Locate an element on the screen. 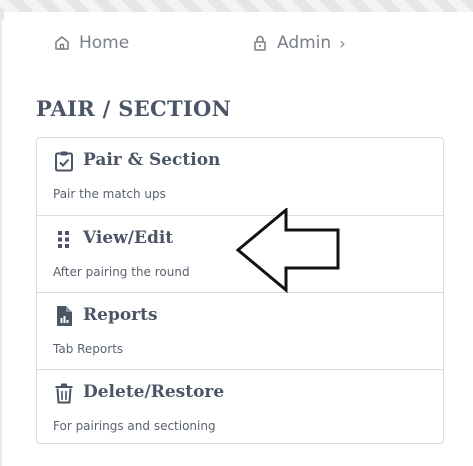 The image size is (473, 466). arrow-left-annotation-icon is located at coordinates (287, 251).